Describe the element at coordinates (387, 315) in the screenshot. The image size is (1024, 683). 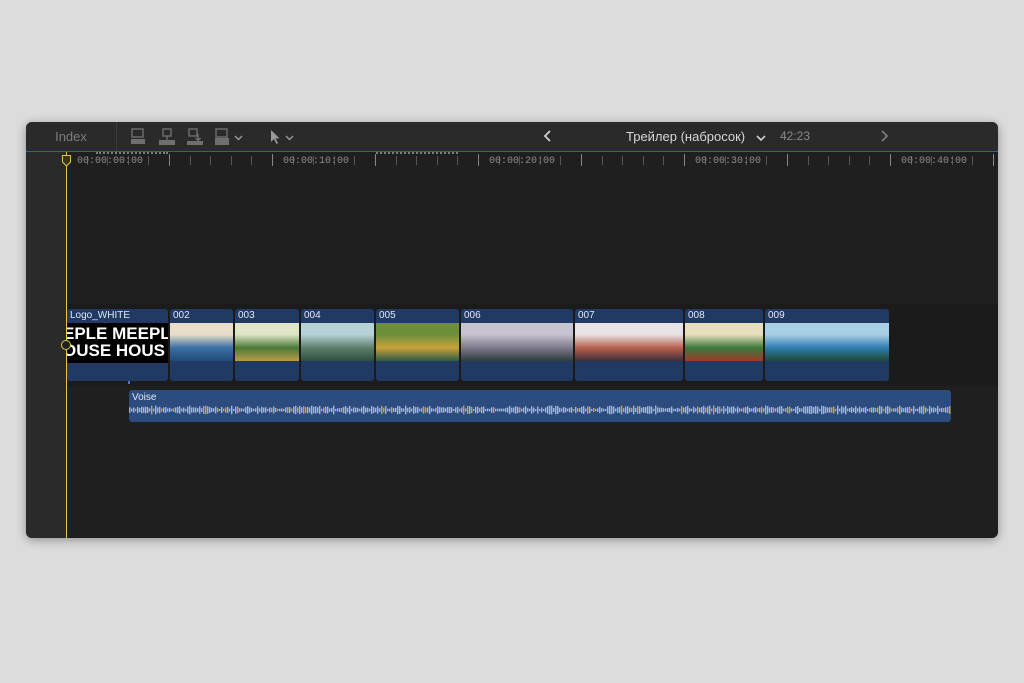
I see `clip-label: 005` at that location.